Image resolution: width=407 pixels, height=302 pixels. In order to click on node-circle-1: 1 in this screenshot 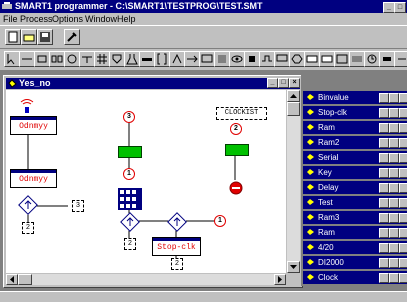, I will do `click(129, 174)`.